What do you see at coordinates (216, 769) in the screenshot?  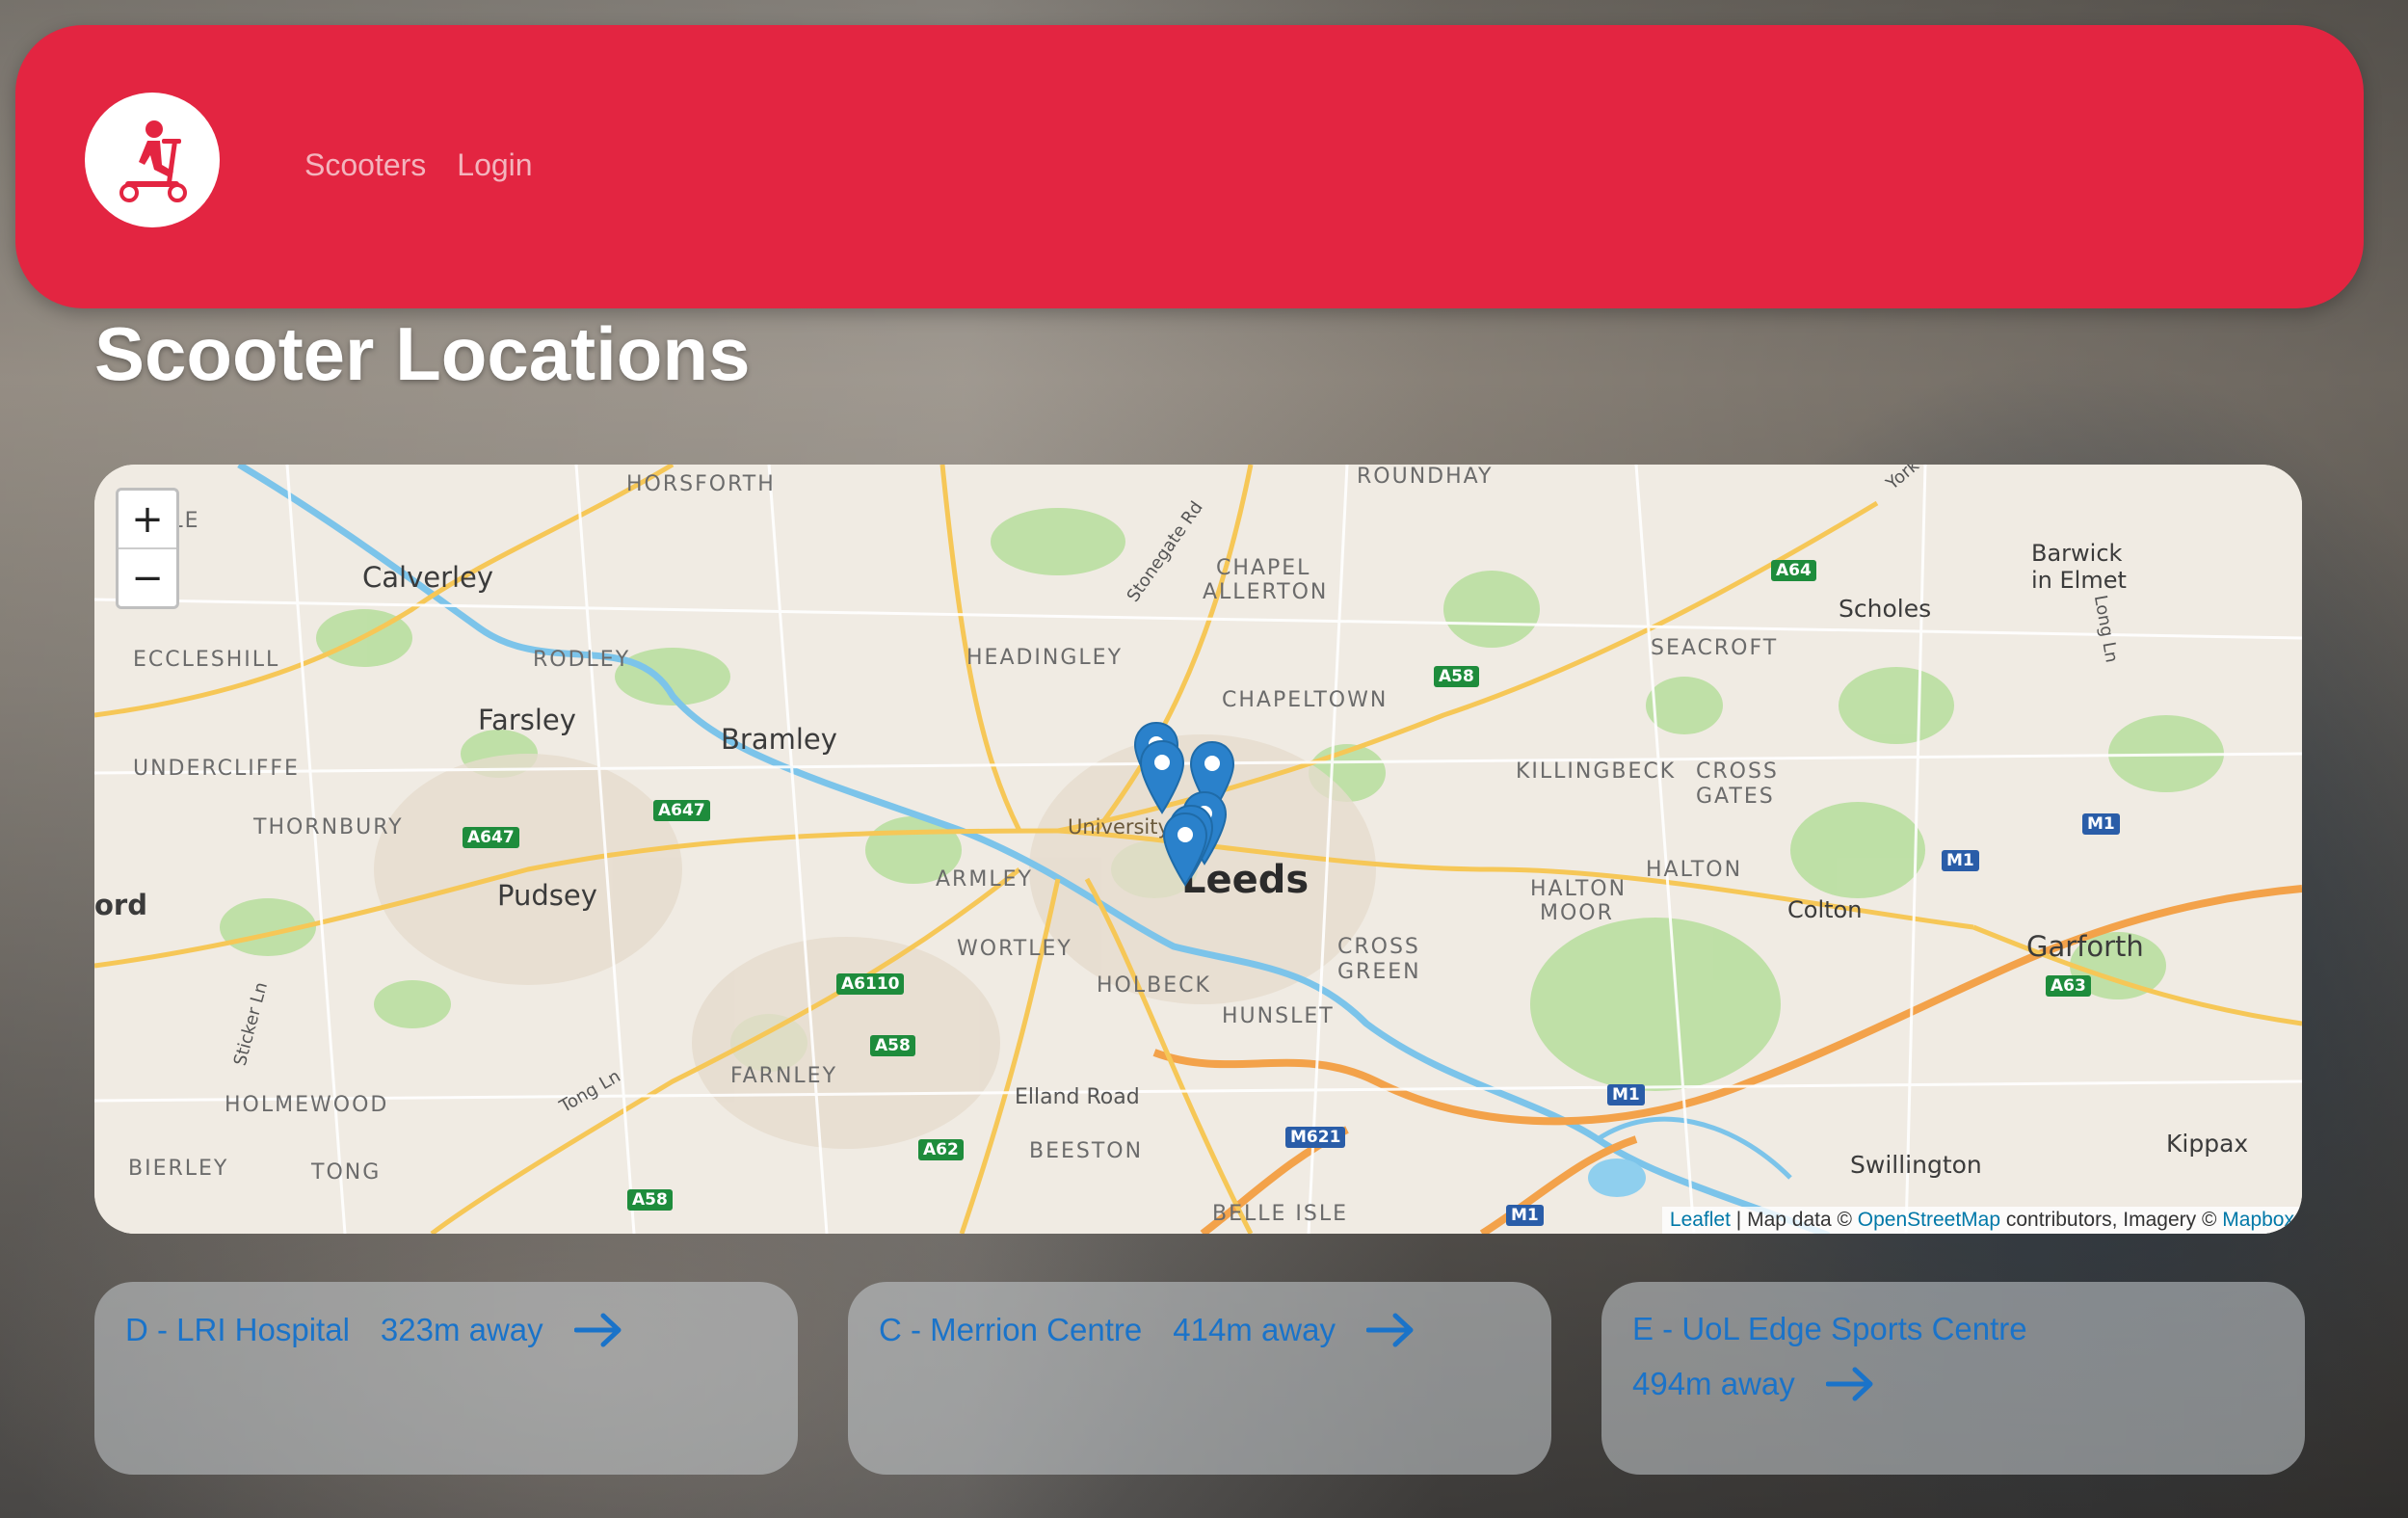 I see `map-label: UNDERCLIFFE` at bounding box center [216, 769].